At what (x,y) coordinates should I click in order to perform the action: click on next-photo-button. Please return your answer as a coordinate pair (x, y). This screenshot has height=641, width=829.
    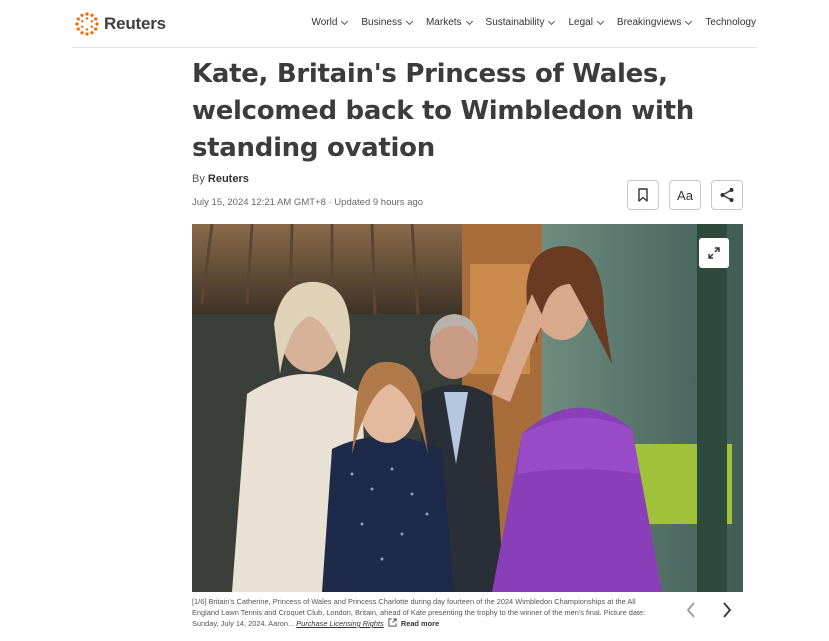
    Looking at the image, I should click on (727, 610).